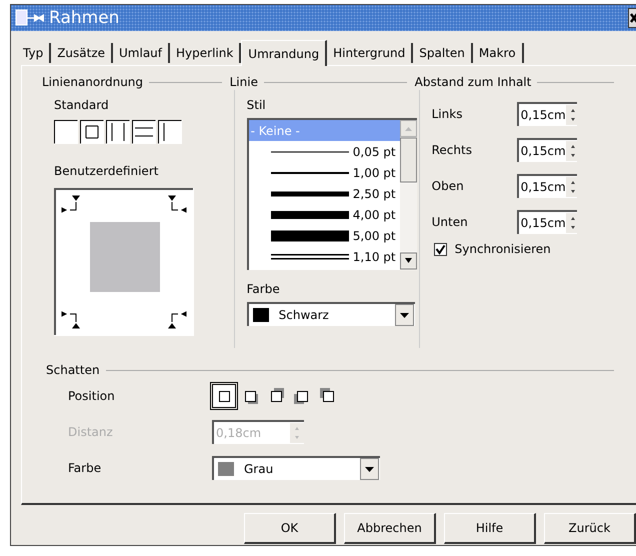 Image resolution: width=636 pixels, height=556 pixels. I want to click on tab: Makro, so click(498, 53).